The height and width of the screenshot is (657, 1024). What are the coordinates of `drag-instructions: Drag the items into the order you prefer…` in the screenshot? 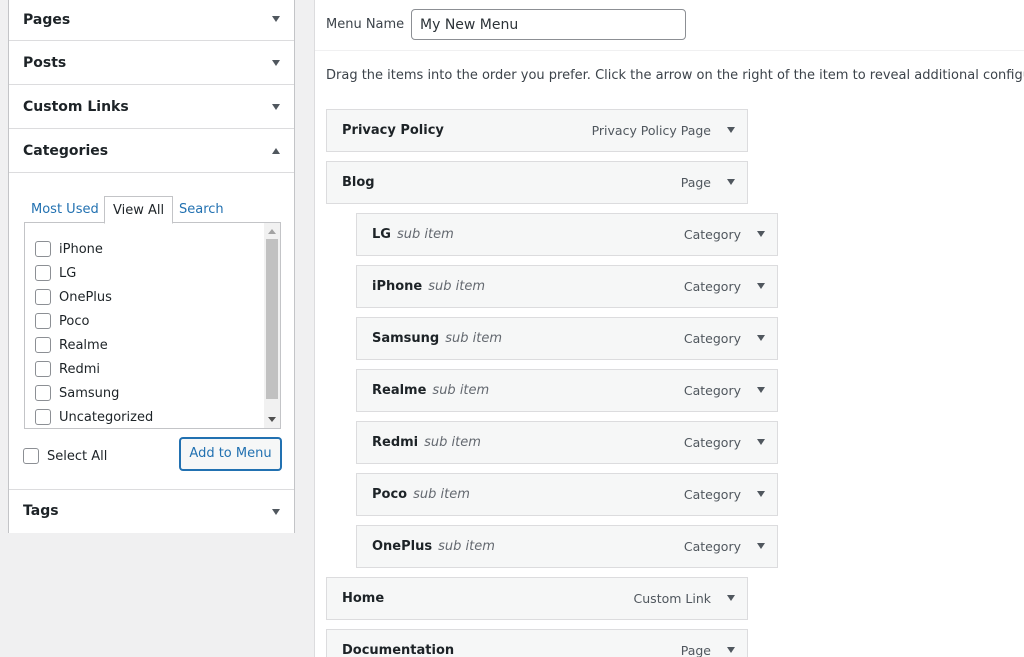 It's located at (675, 75).